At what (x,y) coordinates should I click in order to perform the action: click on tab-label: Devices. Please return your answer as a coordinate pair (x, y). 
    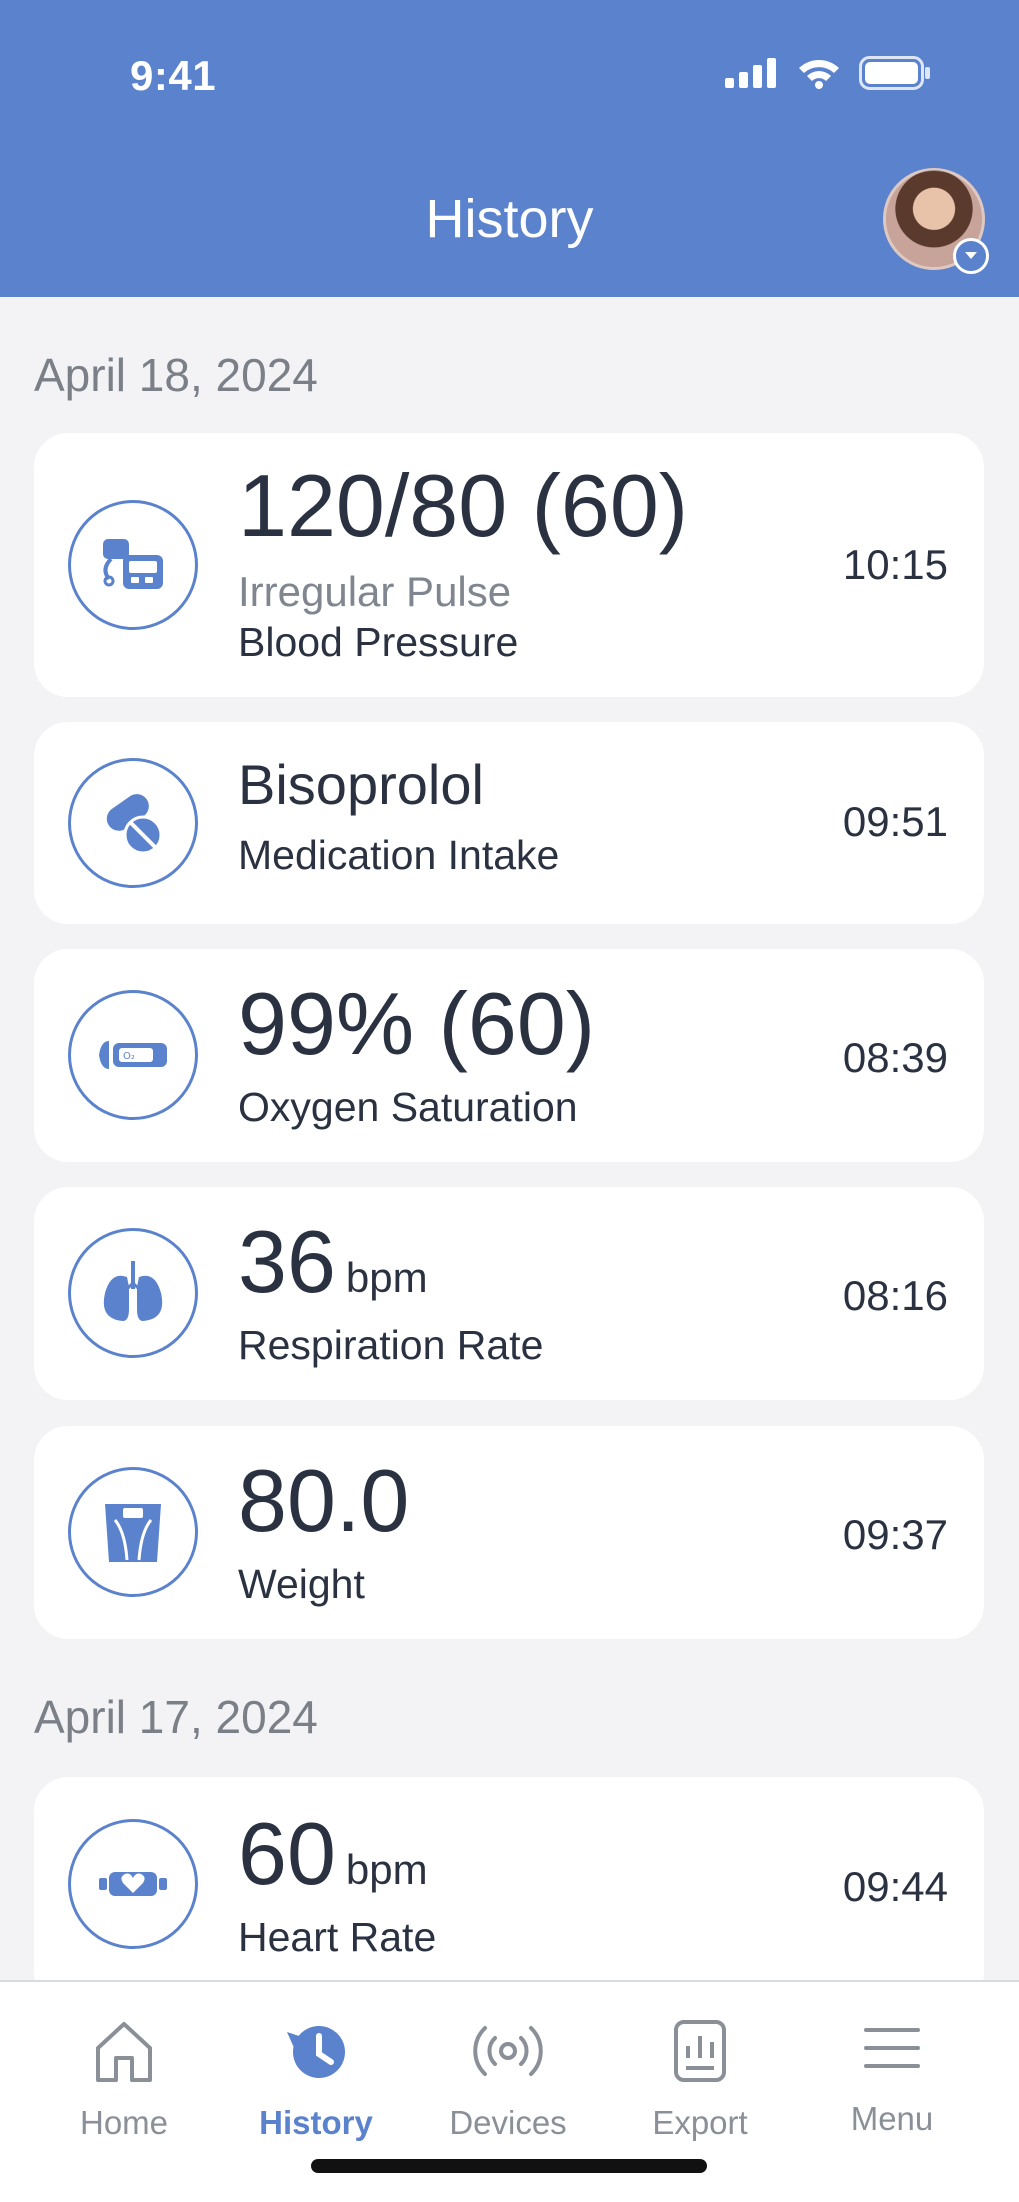
    Looking at the image, I should click on (508, 2122).